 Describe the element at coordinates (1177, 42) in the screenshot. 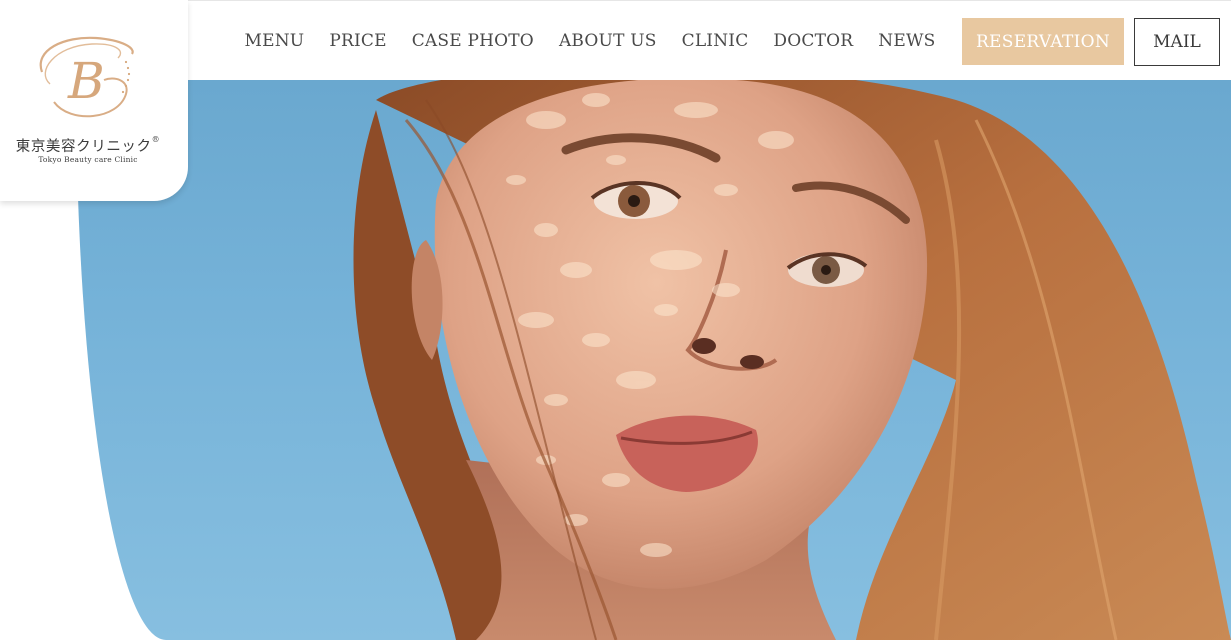

I see `mail-button: MAIL` at that location.